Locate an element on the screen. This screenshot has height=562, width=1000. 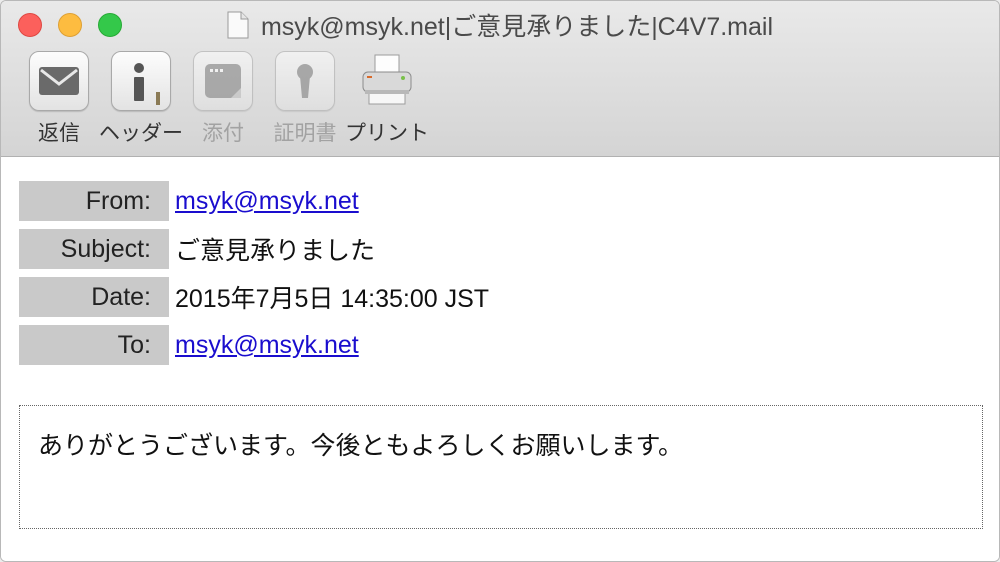
reply-button: 返信 is located at coordinates (59, 99).